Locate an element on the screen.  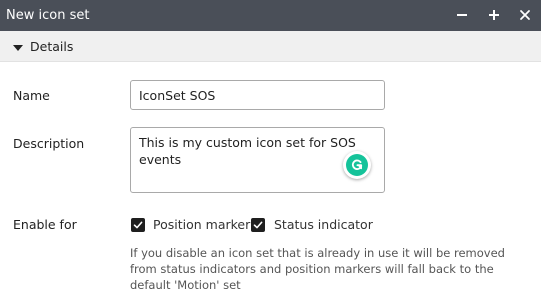
close-icon is located at coordinates (525, 15).